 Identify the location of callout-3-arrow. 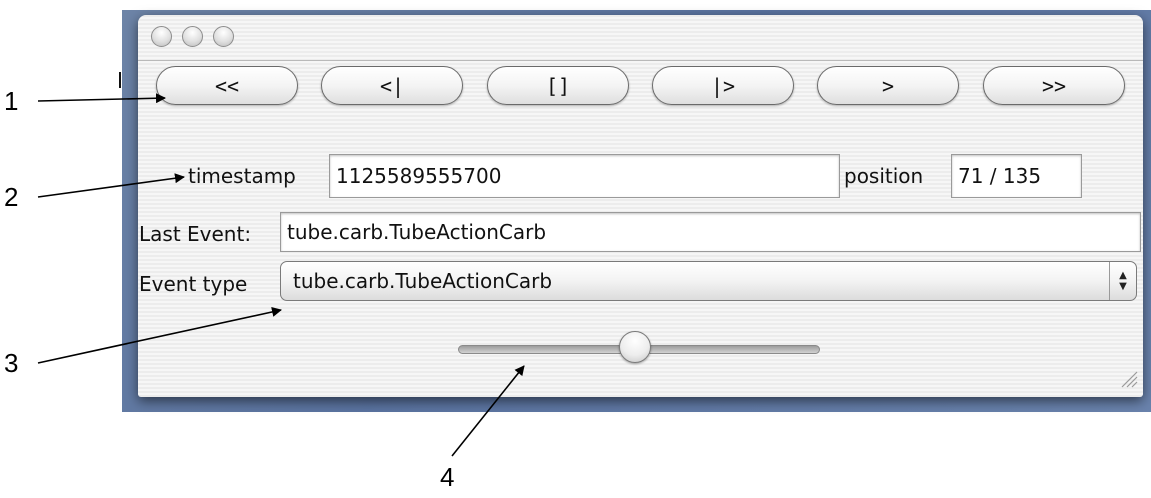
(159, 335).